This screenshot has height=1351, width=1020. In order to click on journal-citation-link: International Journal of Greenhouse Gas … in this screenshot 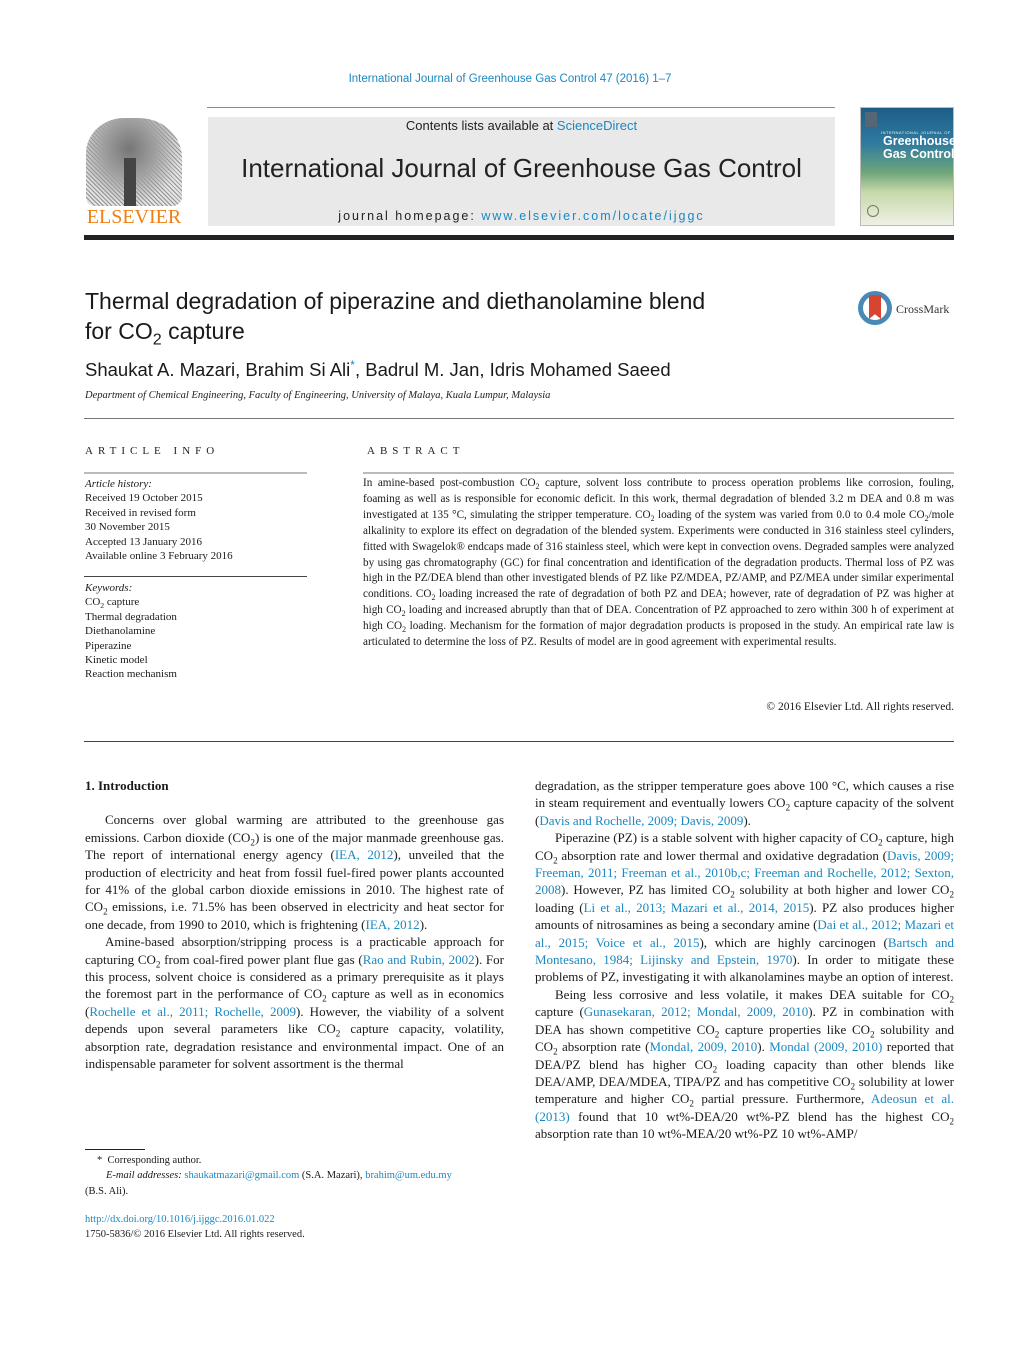, I will do `click(510, 79)`.